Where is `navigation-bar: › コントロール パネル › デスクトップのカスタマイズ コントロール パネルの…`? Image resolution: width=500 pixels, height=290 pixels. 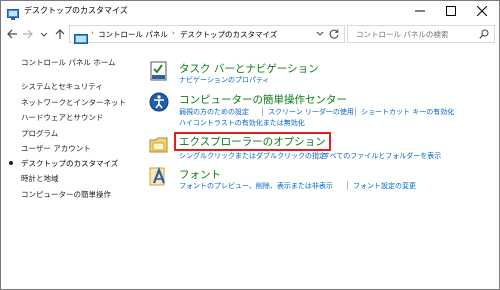
navigation-bar: › コントロール パネル › デスクトップのカスタマイズ コントロール パネルの… is located at coordinates (250, 34).